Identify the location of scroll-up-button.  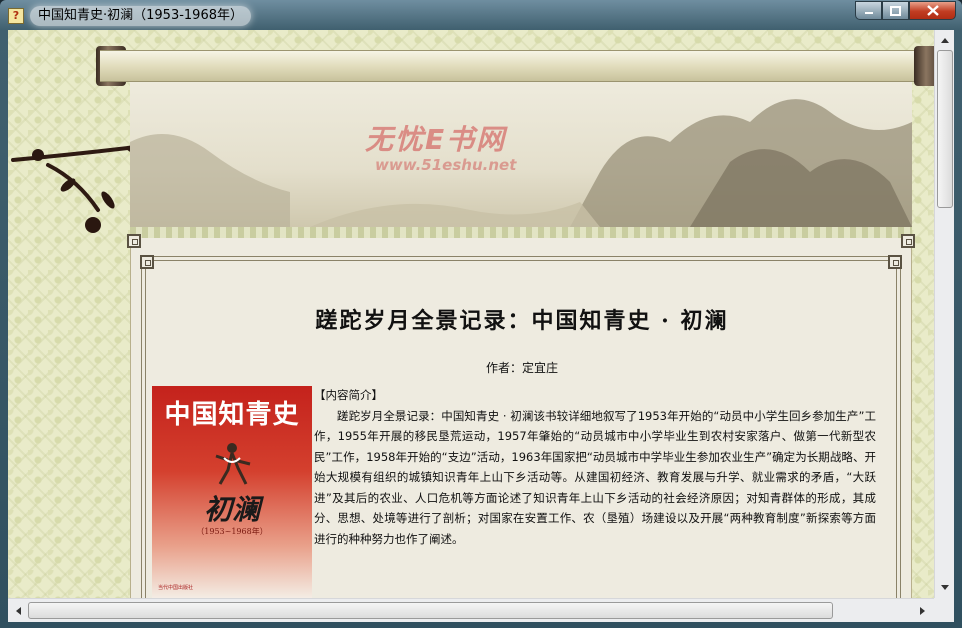
(945, 40).